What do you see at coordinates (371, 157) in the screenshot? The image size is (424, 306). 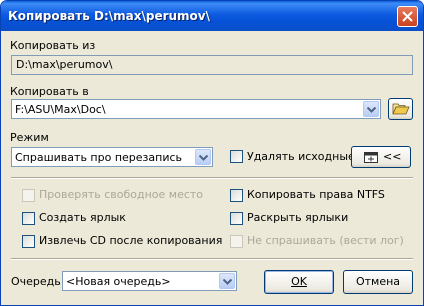 I see `panel-icon` at bounding box center [371, 157].